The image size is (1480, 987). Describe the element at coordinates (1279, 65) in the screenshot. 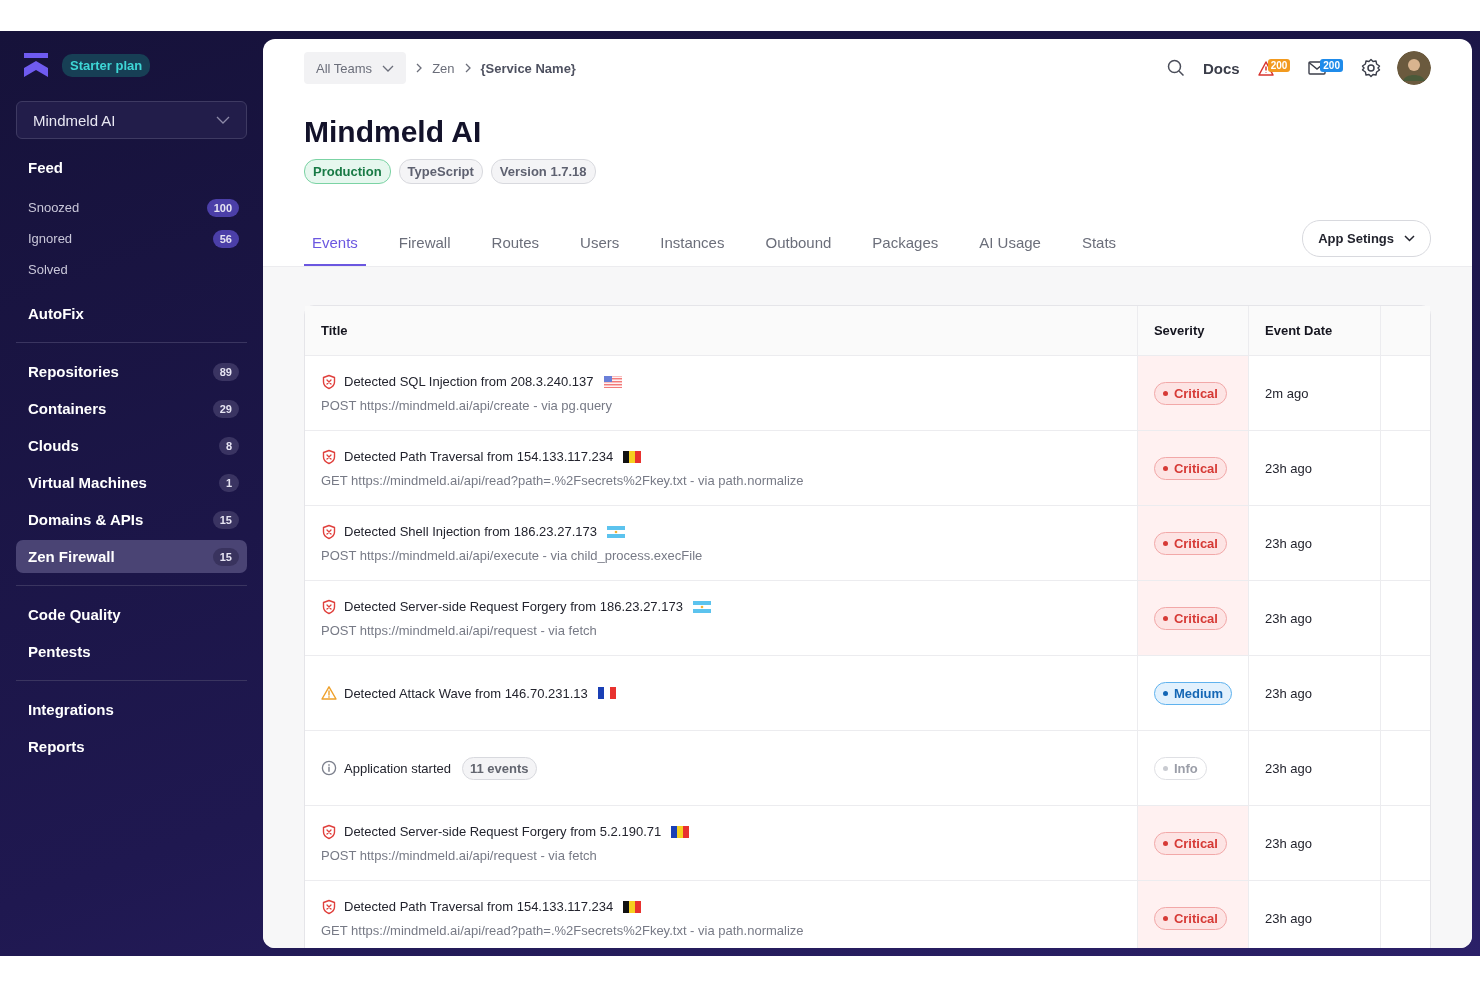

I see `alert-count: 200` at that location.